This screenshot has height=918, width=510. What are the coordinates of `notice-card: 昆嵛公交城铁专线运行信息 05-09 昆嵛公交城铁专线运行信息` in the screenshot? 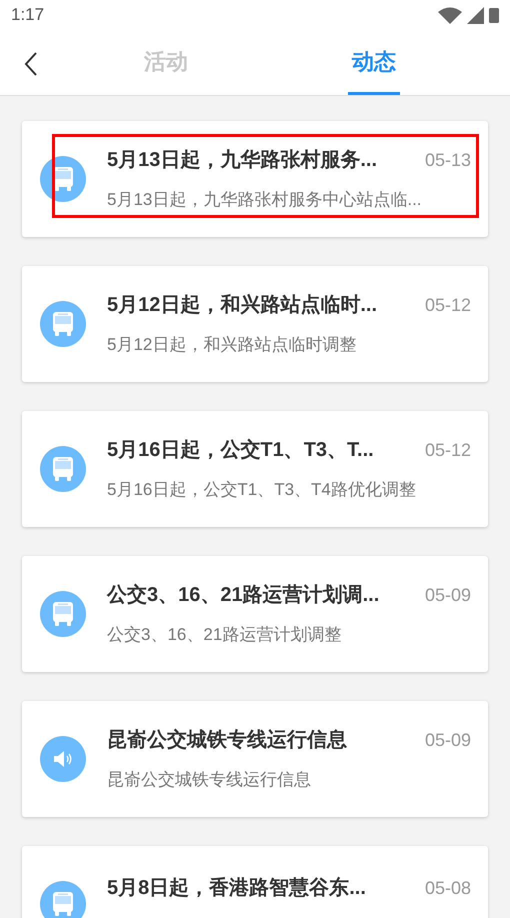 It's located at (255, 759).